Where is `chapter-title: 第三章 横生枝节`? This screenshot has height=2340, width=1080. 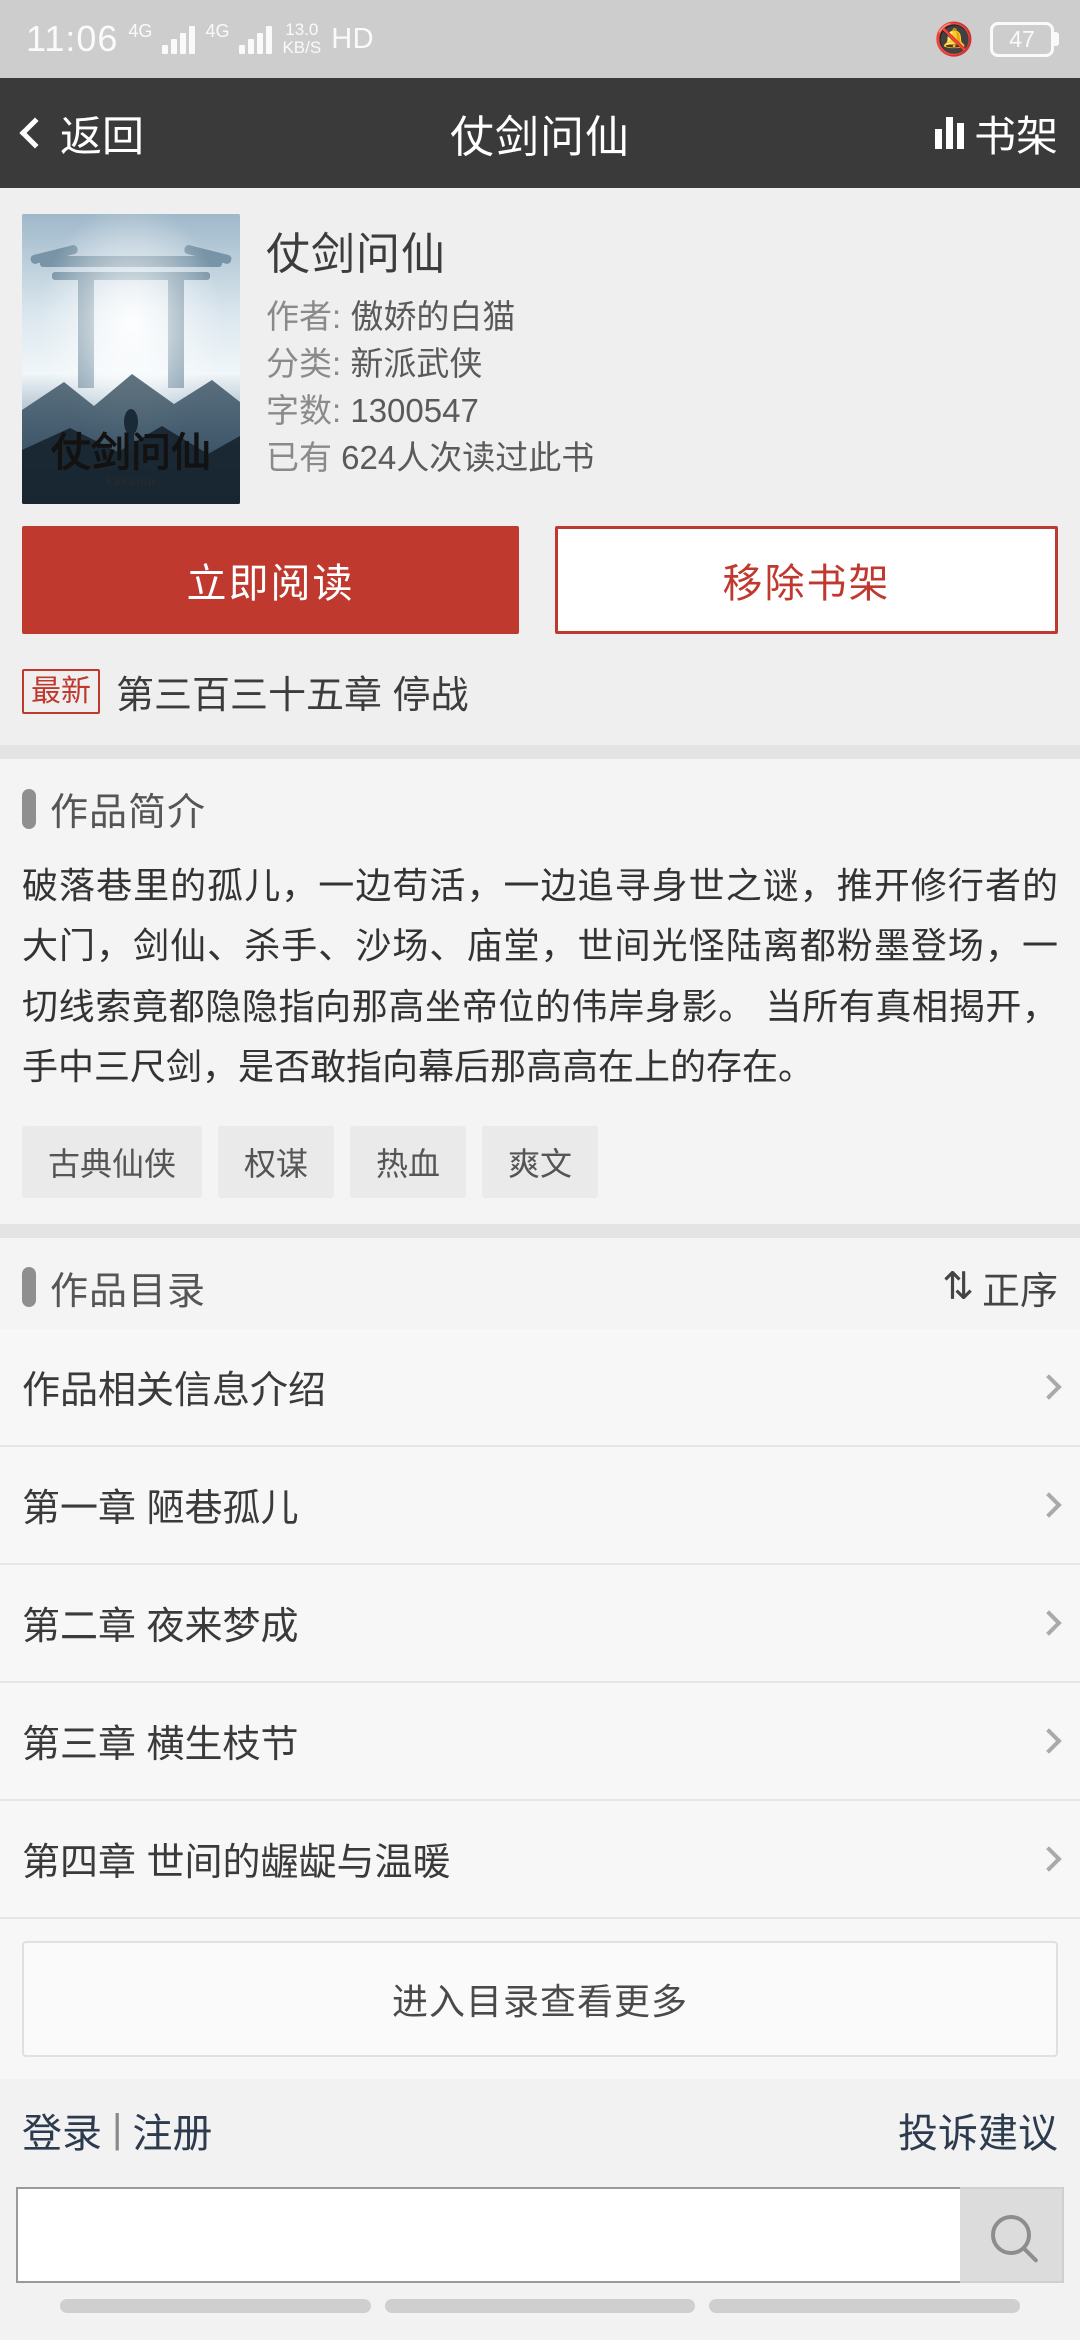
chapter-title: 第三章 横生枝节 is located at coordinates (160, 1745).